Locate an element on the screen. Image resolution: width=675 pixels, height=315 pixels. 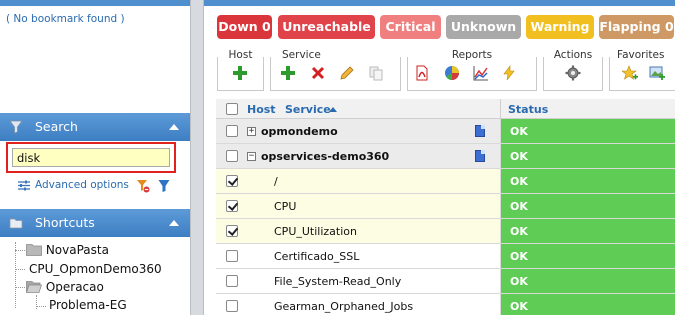
image-add-icon is located at coordinates (657, 73).